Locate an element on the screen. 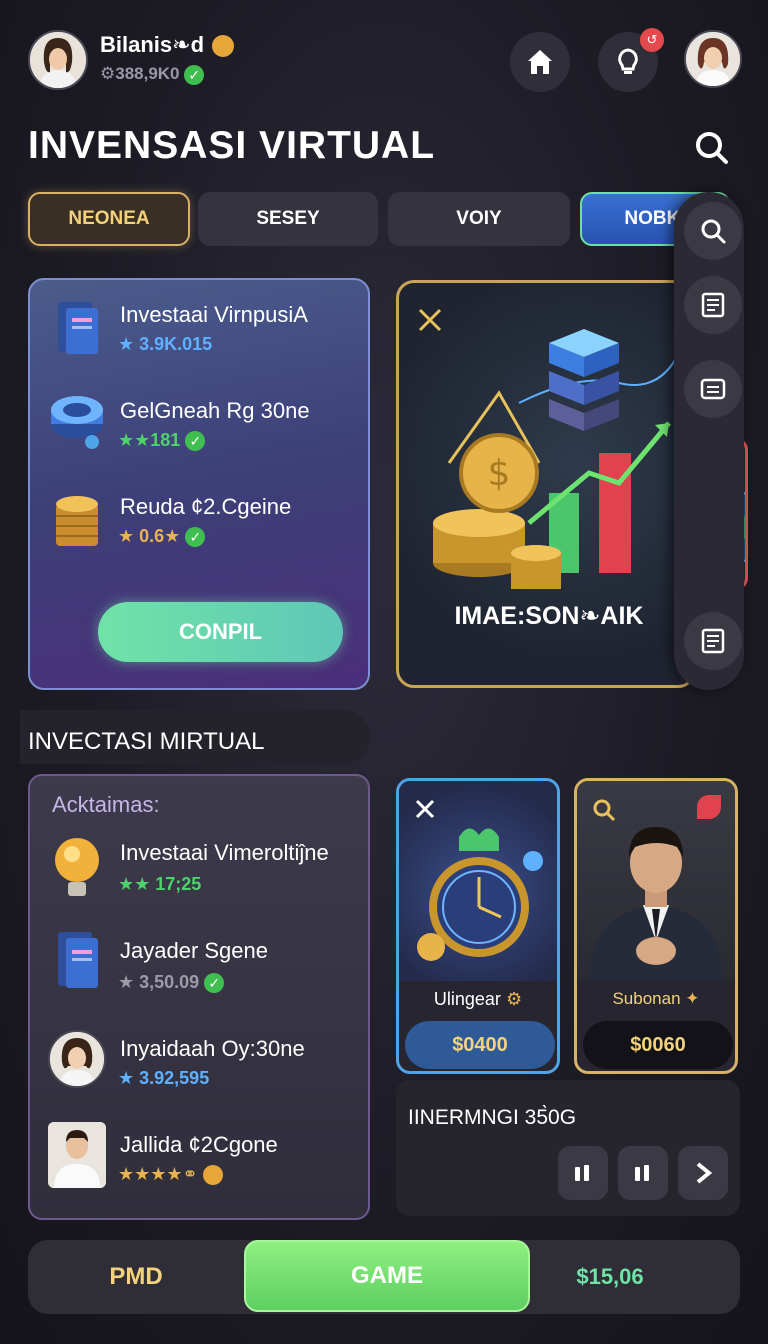 This screenshot has width=768, height=1344. feature-item-title: GelGneah Rg 30ne is located at coordinates (215, 410).